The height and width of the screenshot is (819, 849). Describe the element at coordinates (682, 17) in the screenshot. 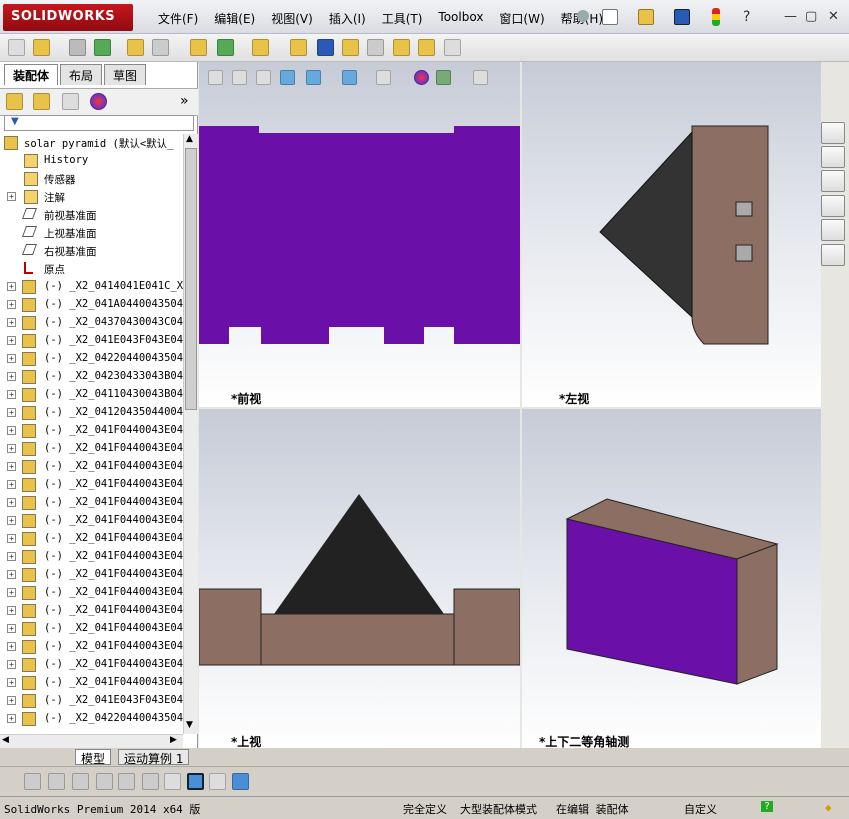

I see `save-icon` at that location.